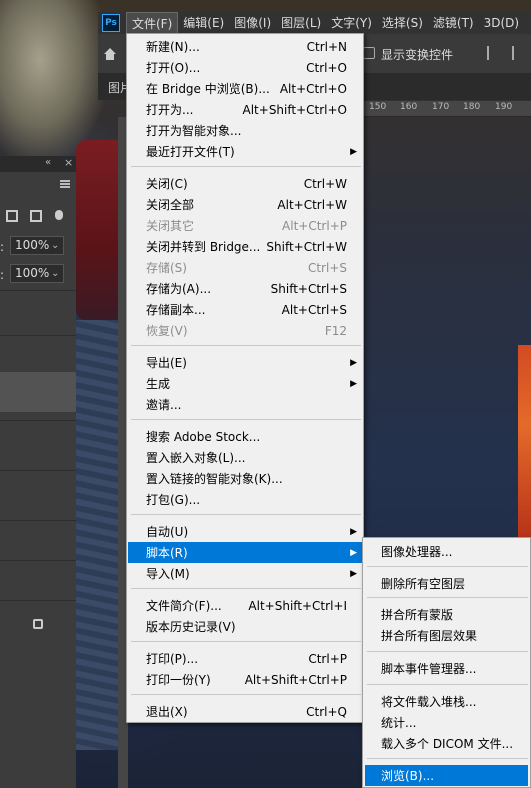 This screenshot has height=788, width=531. I want to click on menu-file: 文件(F), so click(152, 23).